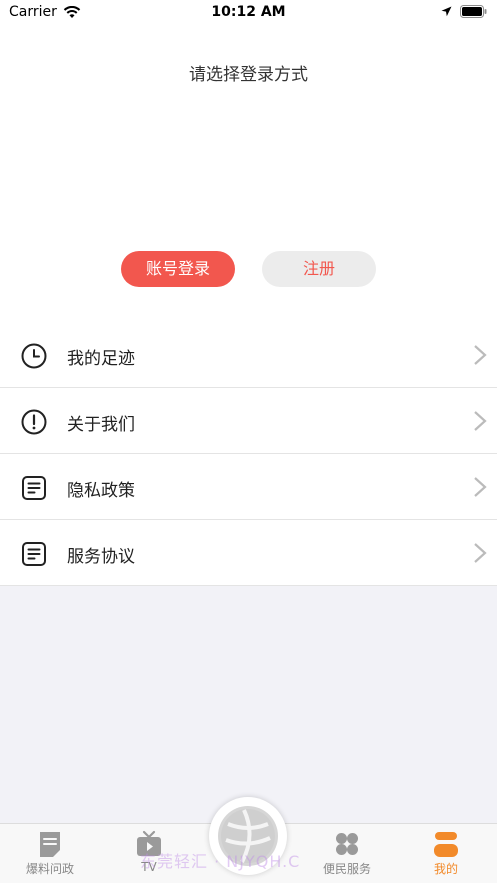 The image size is (497, 883). I want to click on location-arrow-icon, so click(446, 11).